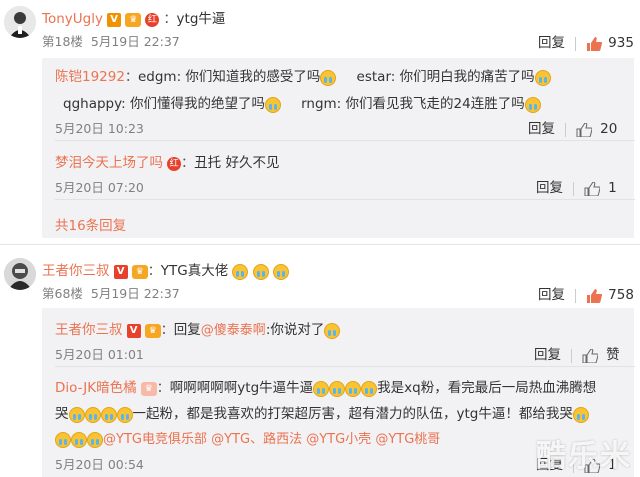  What do you see at coordinates (89, 330) in the screenshot?
I see `reply-user: 王者你三叔` at bounding box center [89, 330].